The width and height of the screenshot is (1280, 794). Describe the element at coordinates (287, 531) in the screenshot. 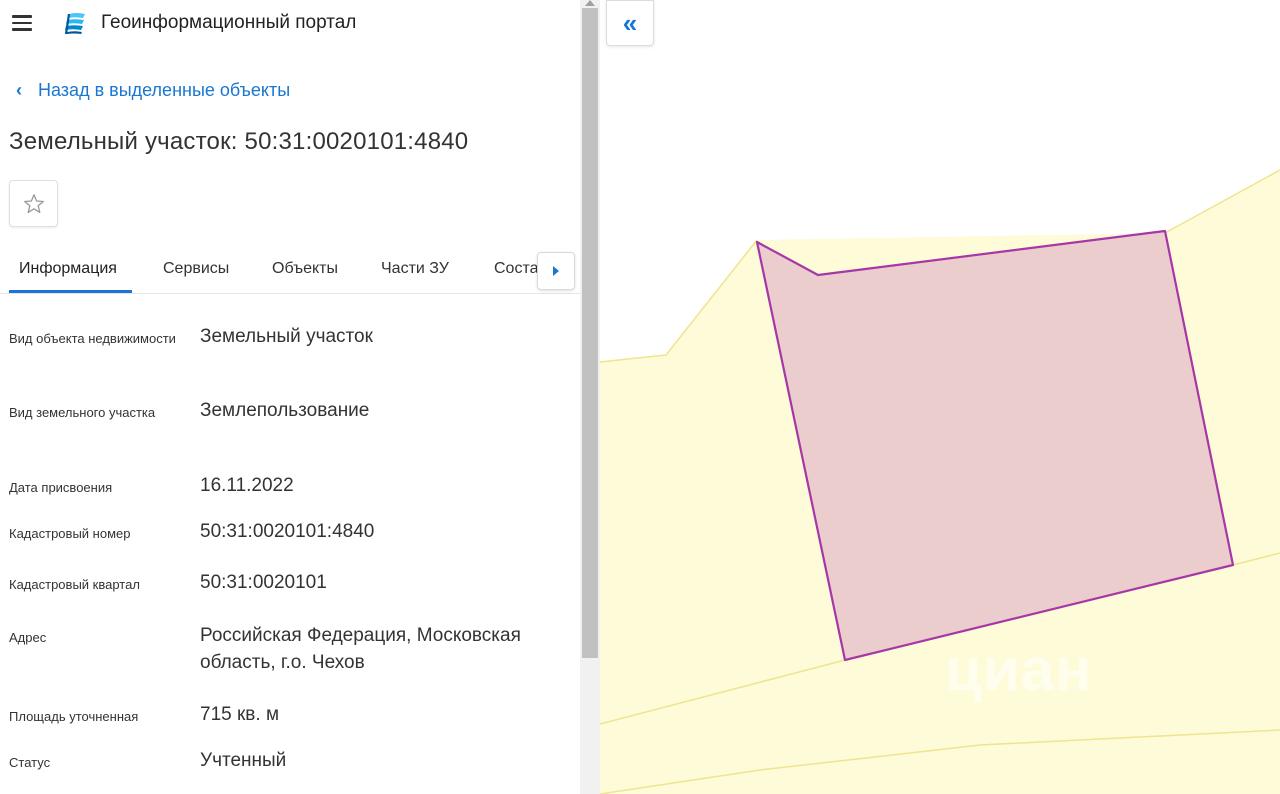

I see `property-value-cadastral-number: 50:31:0020101:4840` at that location.